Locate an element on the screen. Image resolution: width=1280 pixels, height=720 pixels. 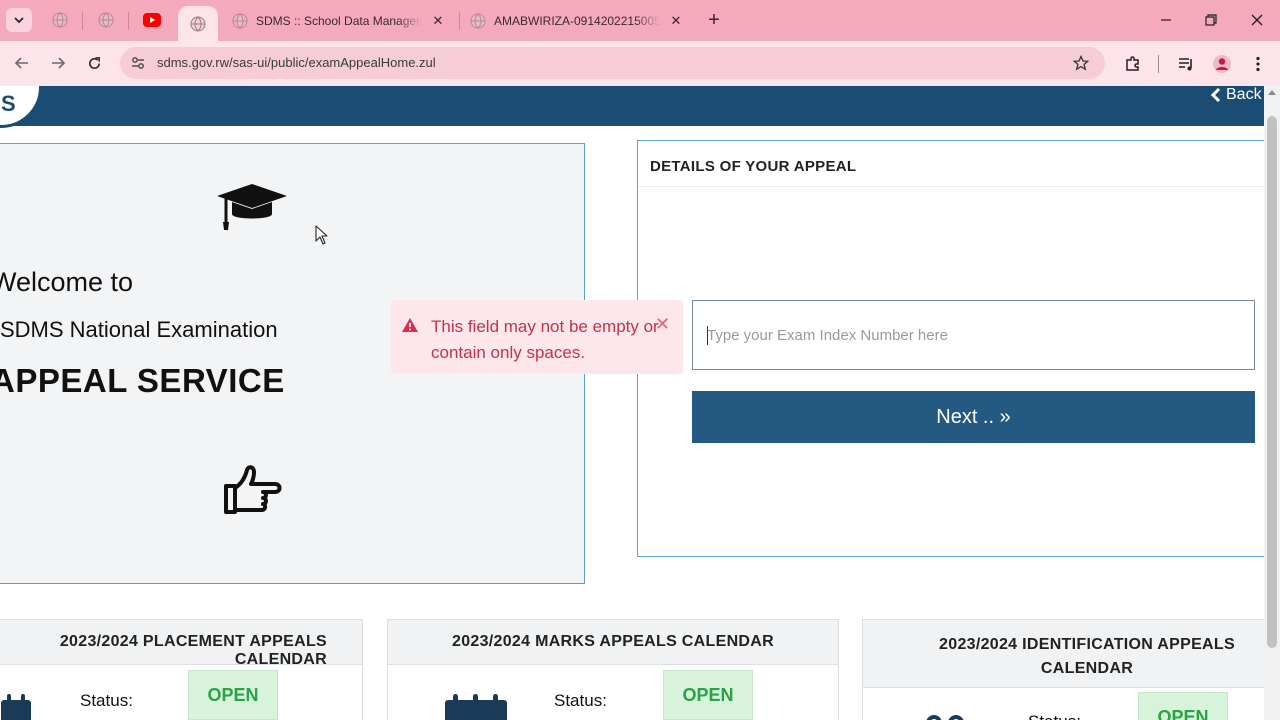
close-icon is located at coordinates (1257, 20).